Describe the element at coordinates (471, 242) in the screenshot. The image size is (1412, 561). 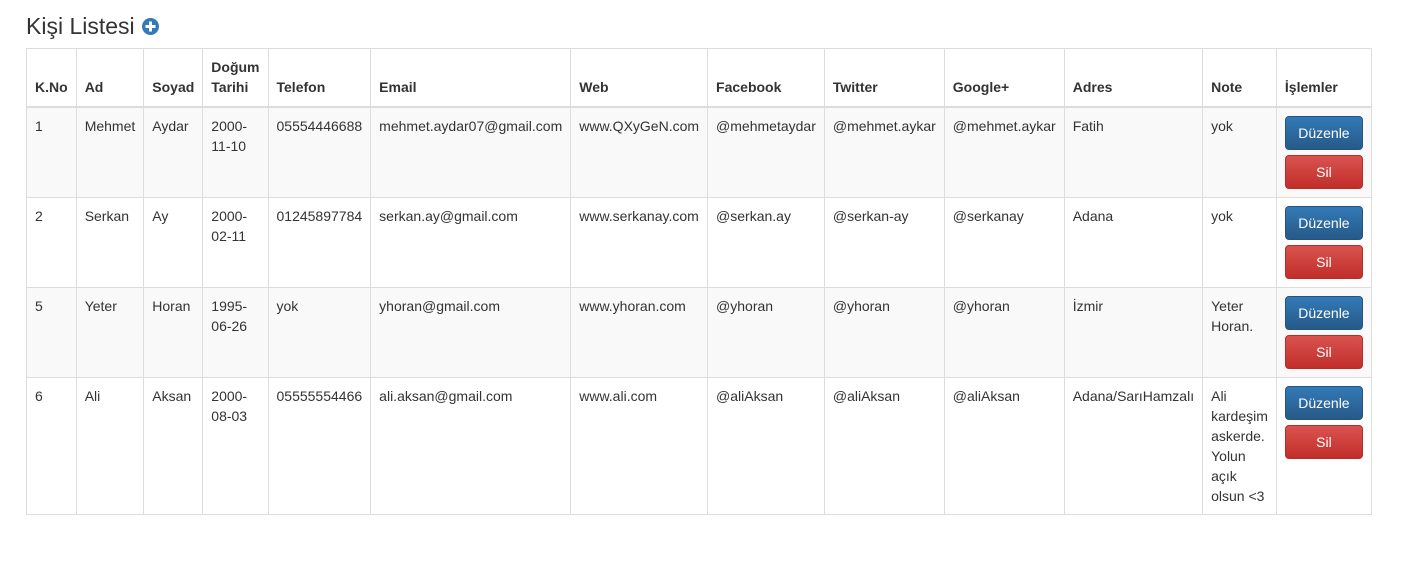
I see `cell-email: serkan.ay@gmail.com` at that location.